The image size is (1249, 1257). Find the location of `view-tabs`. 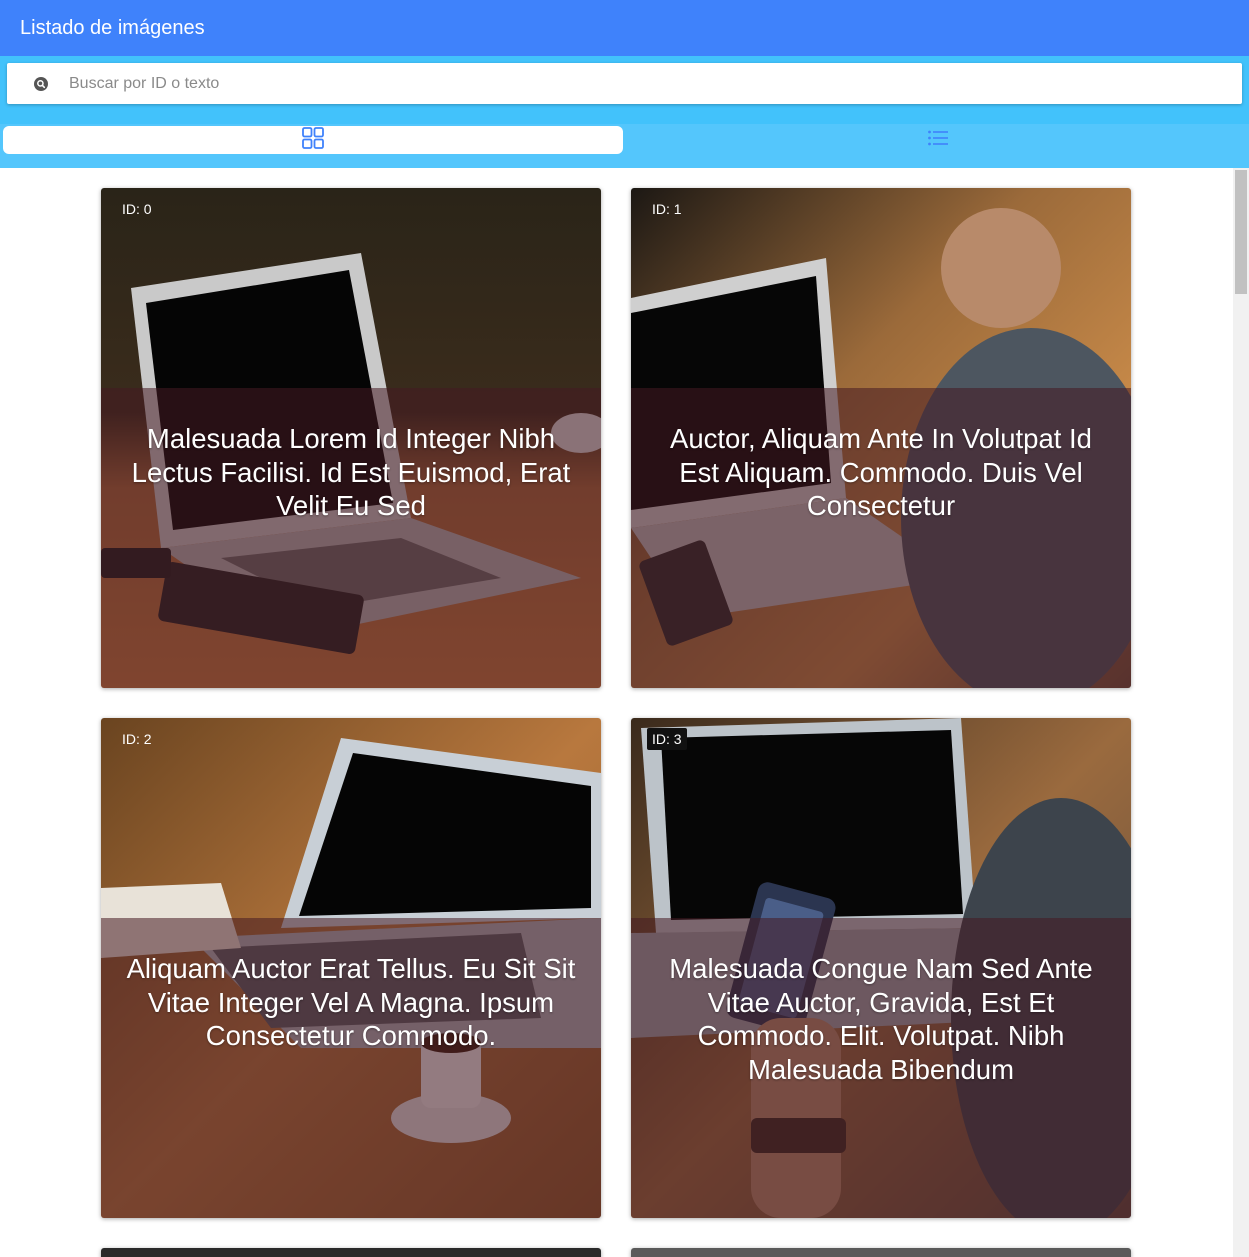

view-tabs is located at coordinates (624, 146).